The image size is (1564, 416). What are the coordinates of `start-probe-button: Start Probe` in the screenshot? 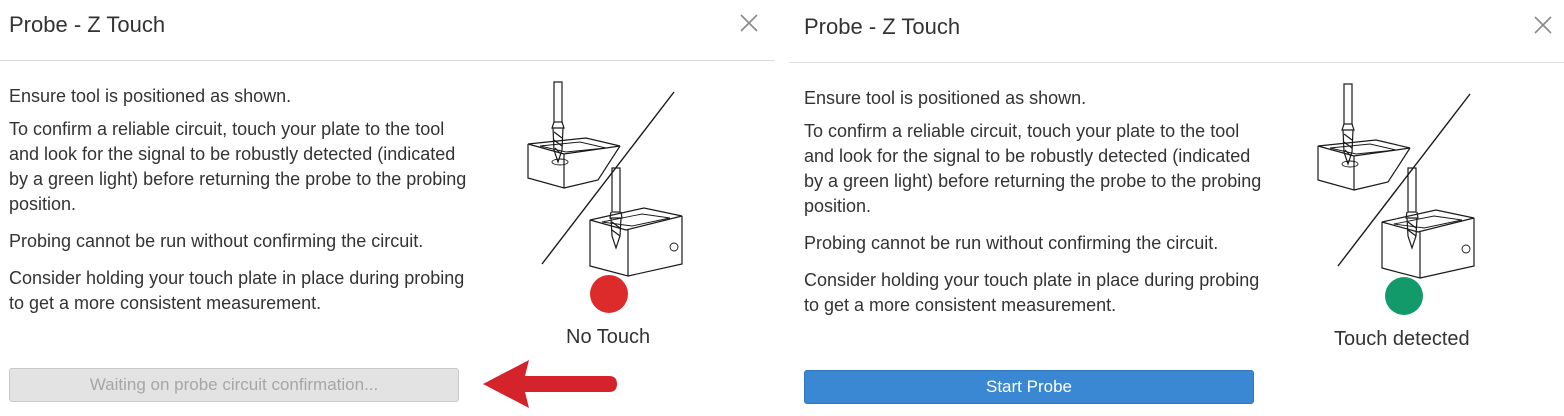 It's located at (1029, 387).